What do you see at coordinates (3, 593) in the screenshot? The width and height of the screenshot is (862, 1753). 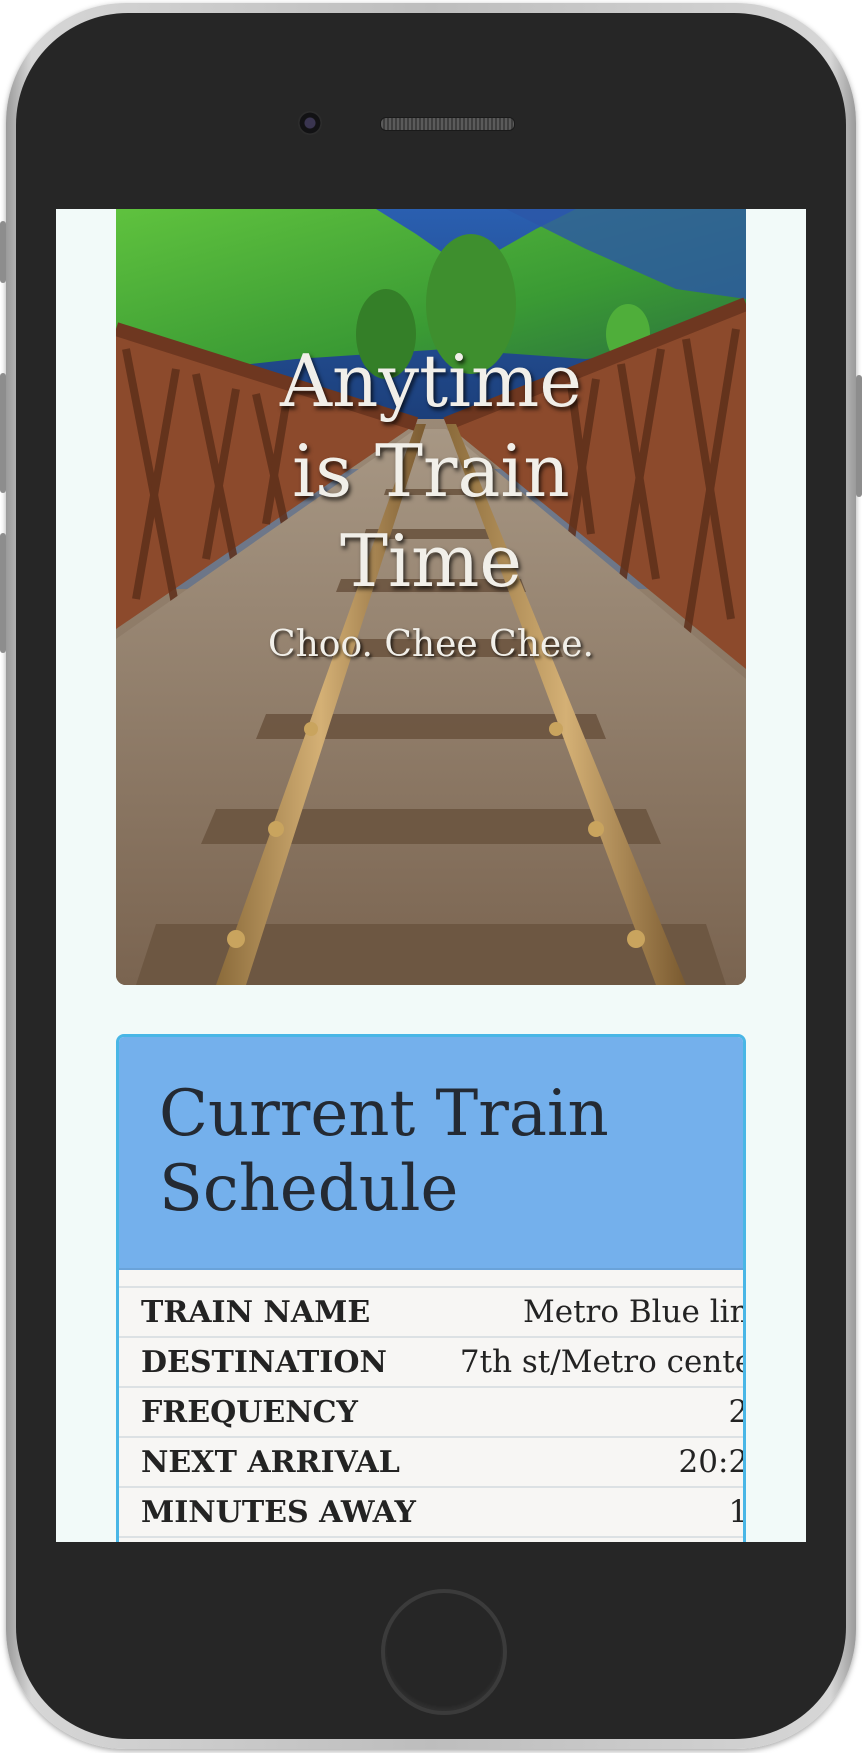 I see `volume-down-button` at bounding box center [3, 593].